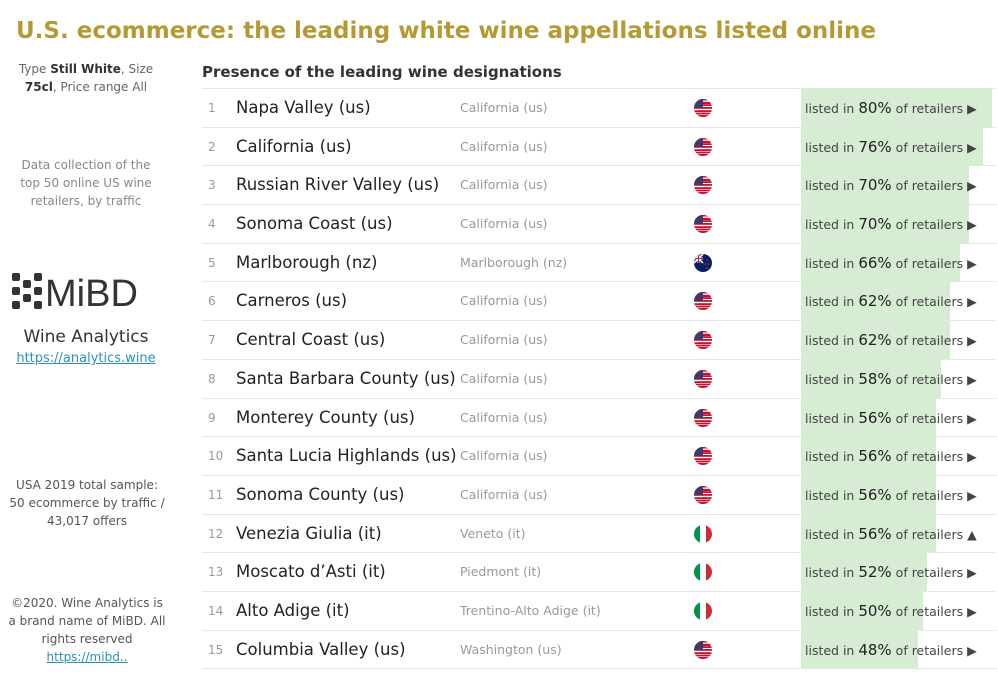  Describe the element at coordinates (875, 108) in the screenshot. I see `bar-value: 80%` at that location.